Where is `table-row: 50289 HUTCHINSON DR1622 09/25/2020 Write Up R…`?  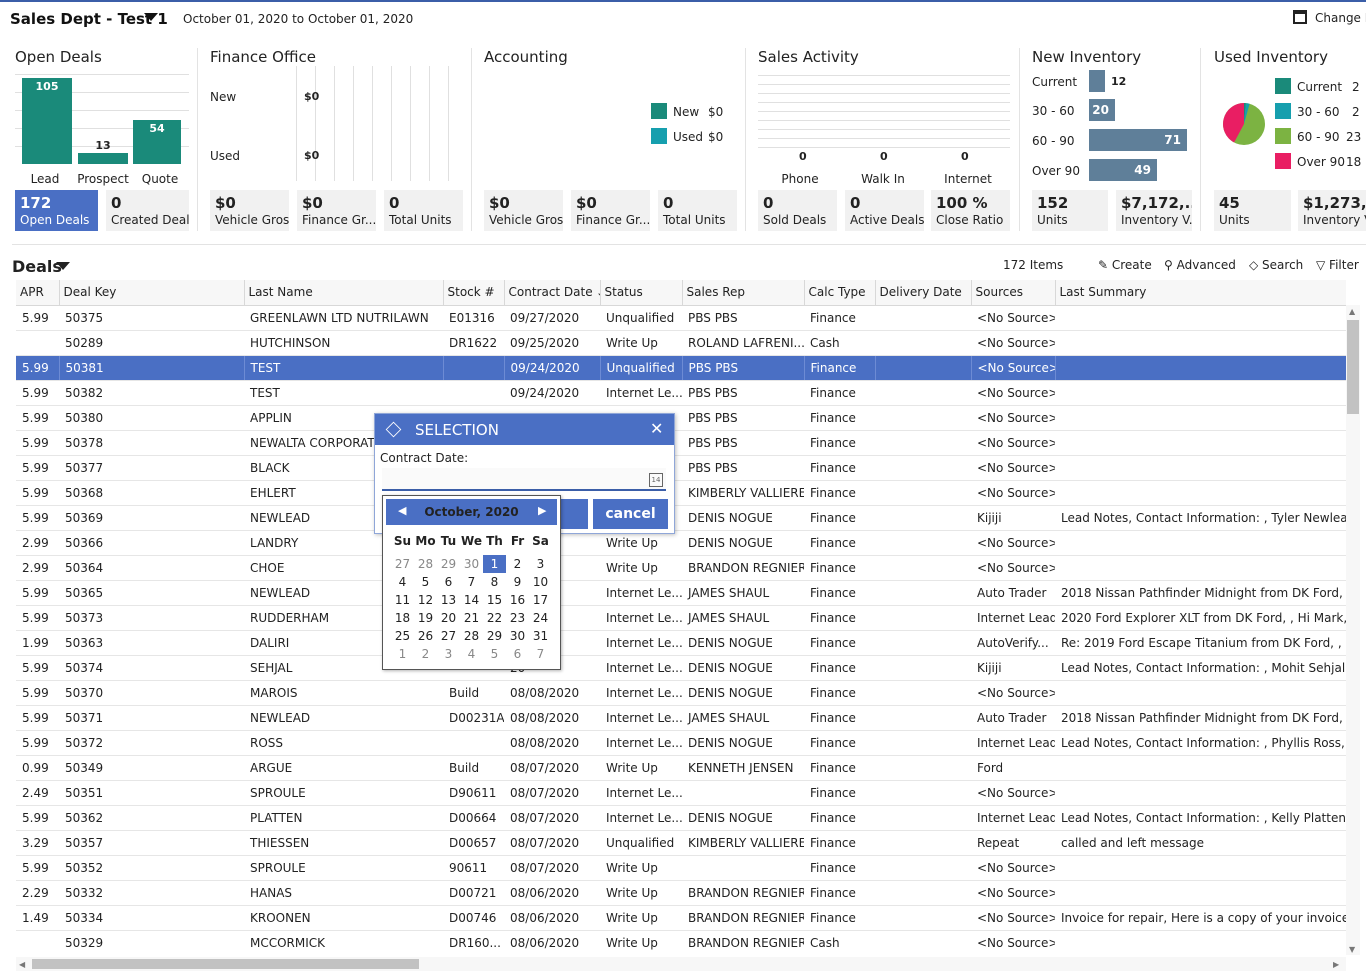 table-row: 50289 HUTCHINSON DR1622 09/25/2020 Write Up R… is located at coordinates (681, 343).